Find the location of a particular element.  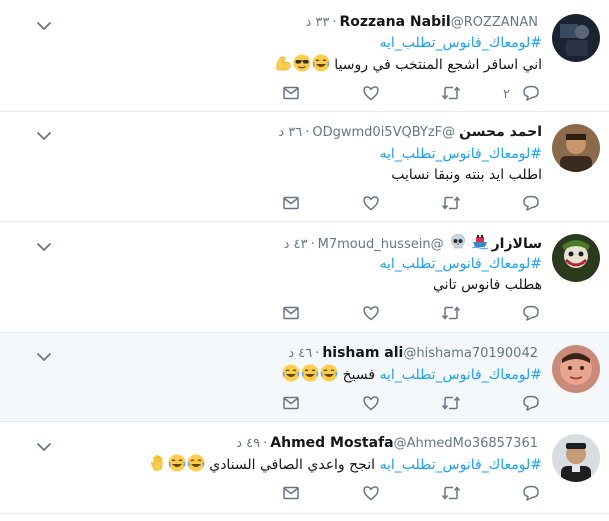

tweet-body: فسيخ is located at coordinates (359, 375).